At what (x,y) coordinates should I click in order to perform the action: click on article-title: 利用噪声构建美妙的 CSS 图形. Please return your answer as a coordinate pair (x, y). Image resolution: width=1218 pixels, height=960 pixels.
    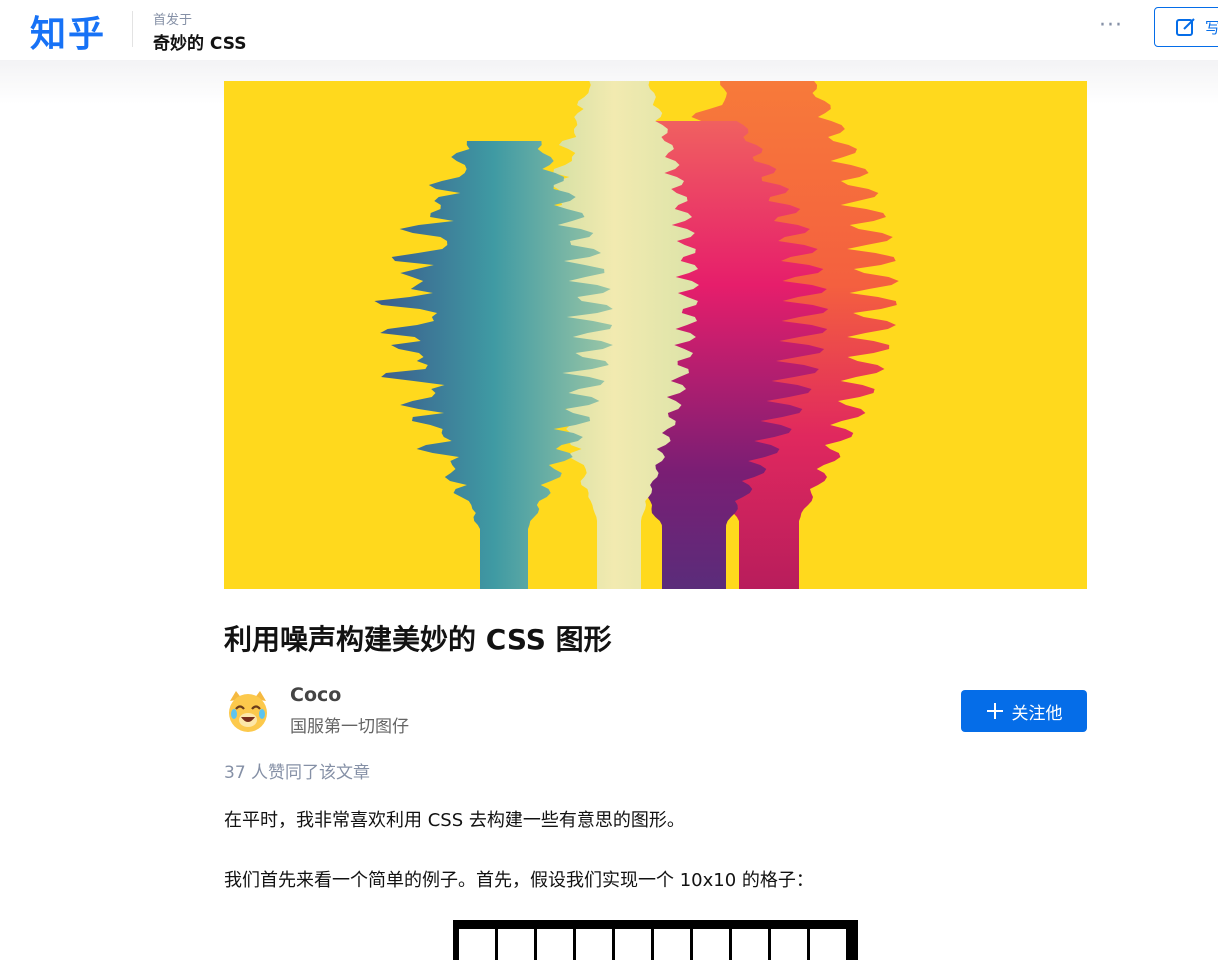
    Looking at the image, I should click on (418, 639).